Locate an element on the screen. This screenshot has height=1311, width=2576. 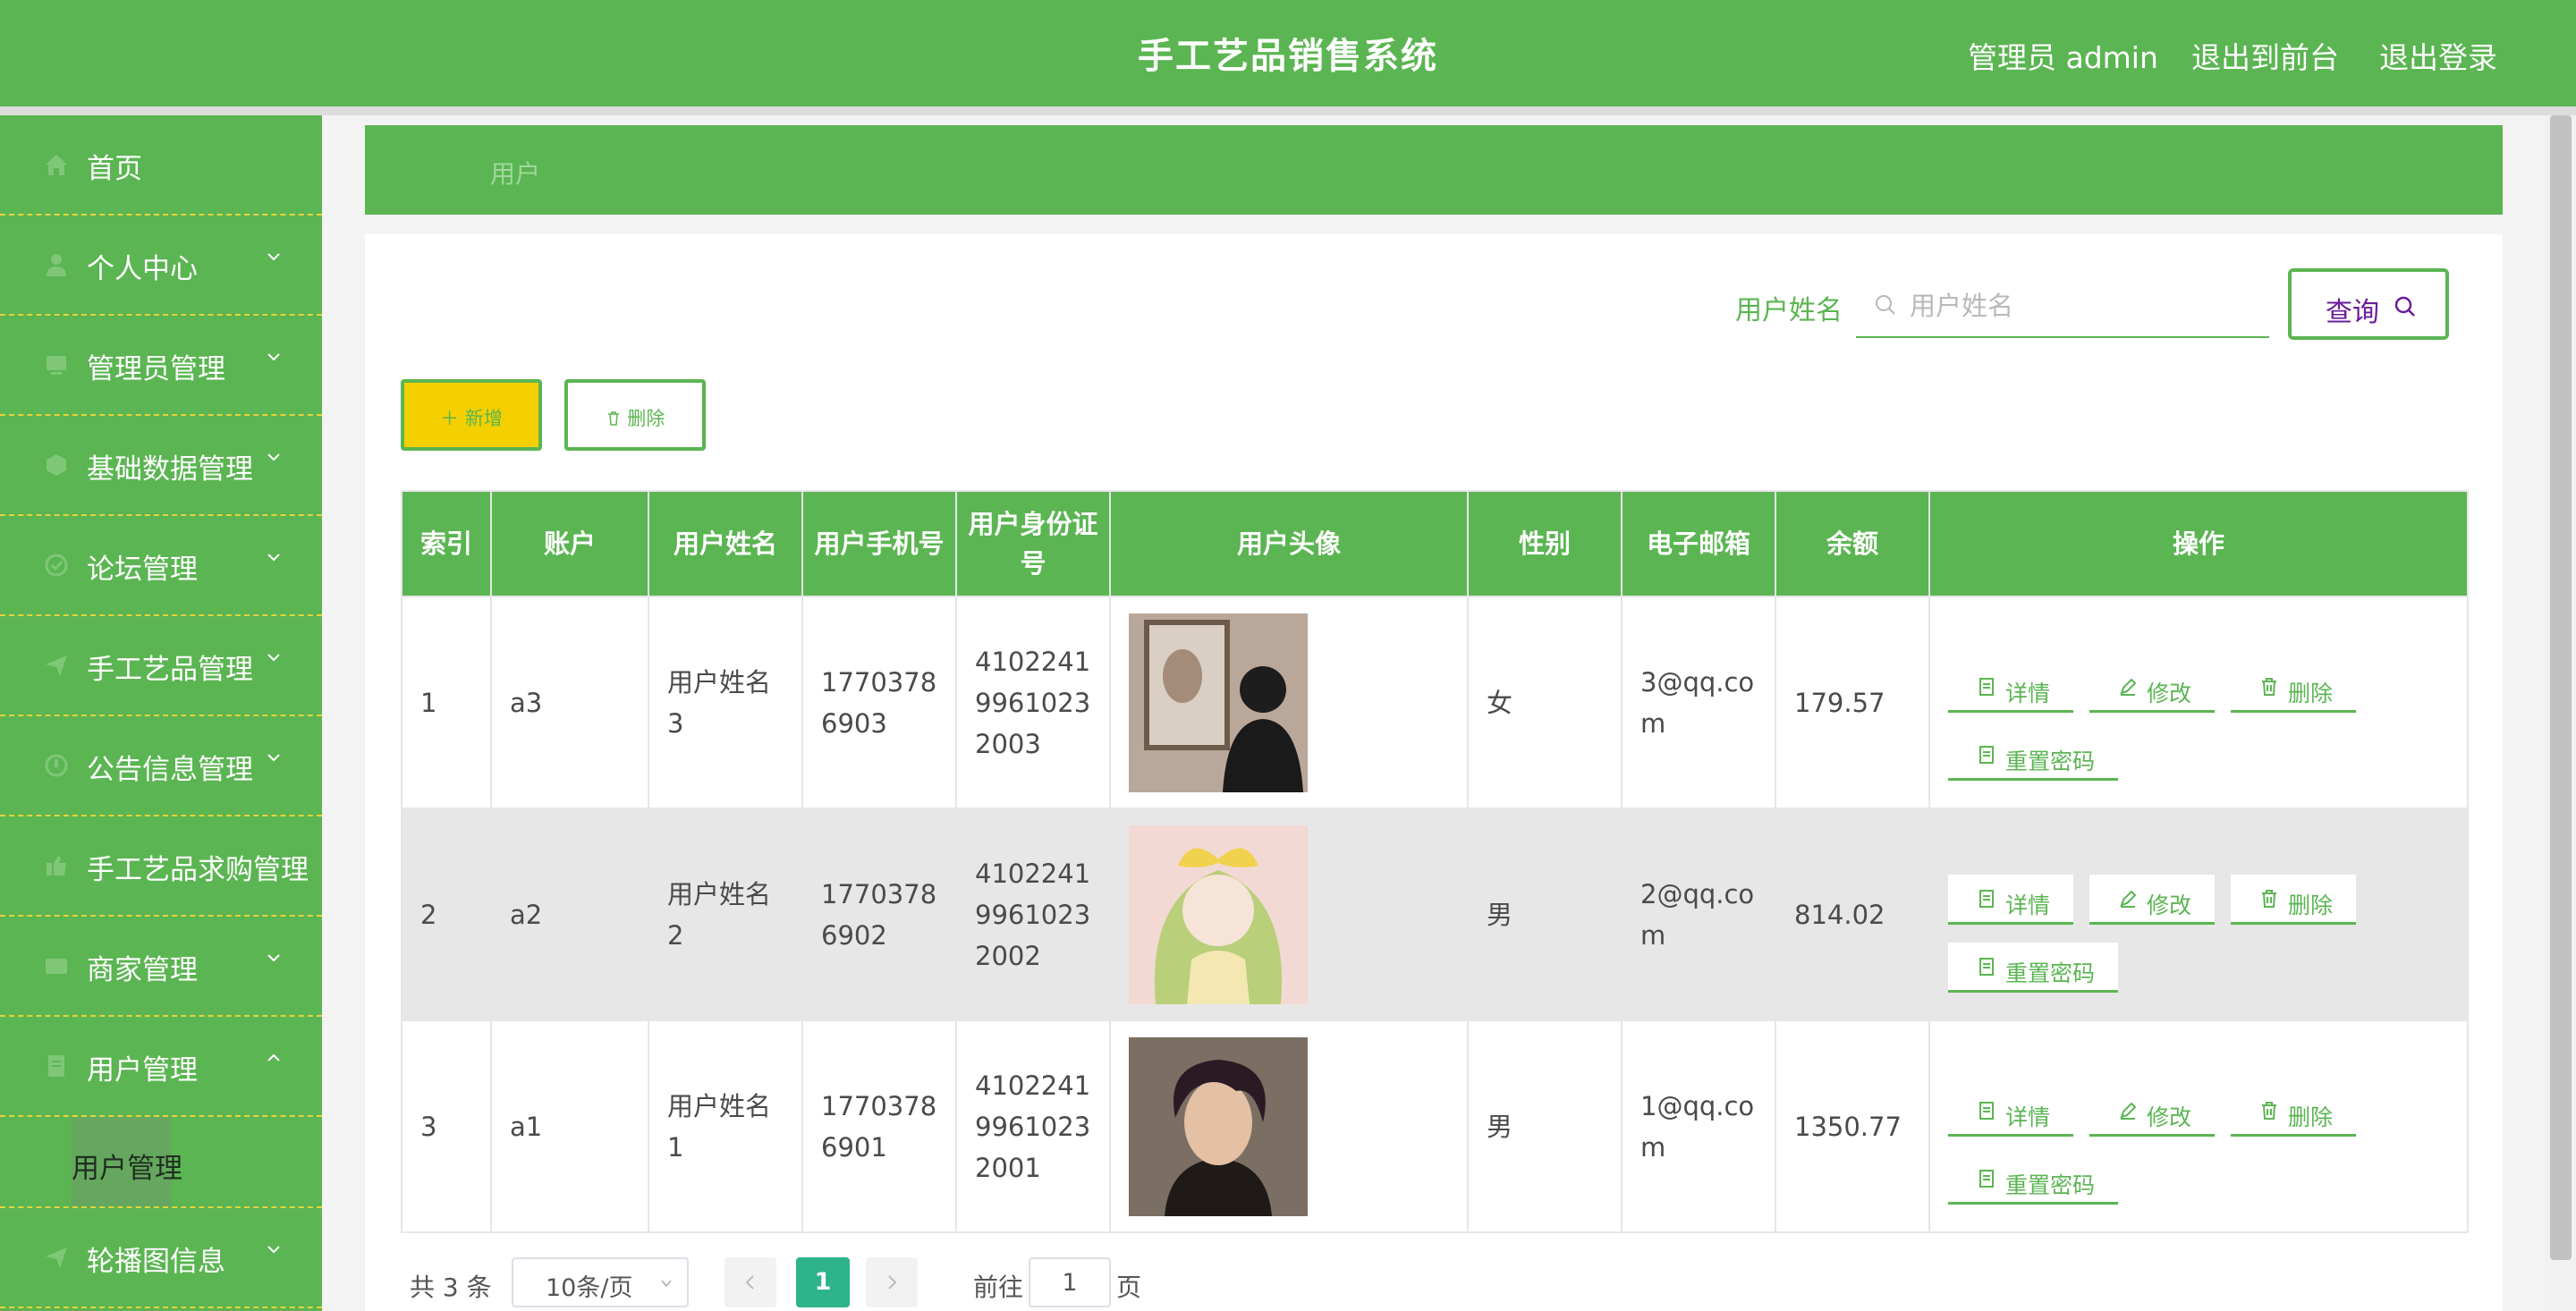
cell-email: 3@qq.com is located at coordinates (1698, 702).